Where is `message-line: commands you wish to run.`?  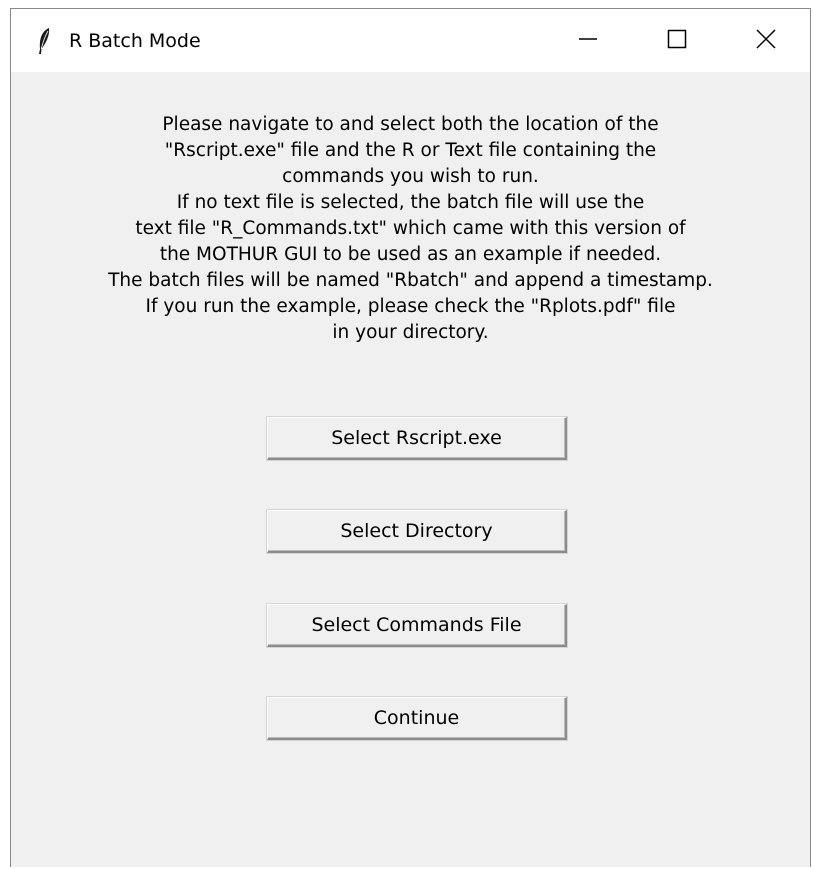
message-line: commands you wish to run. is located at coordinates (410, 176).